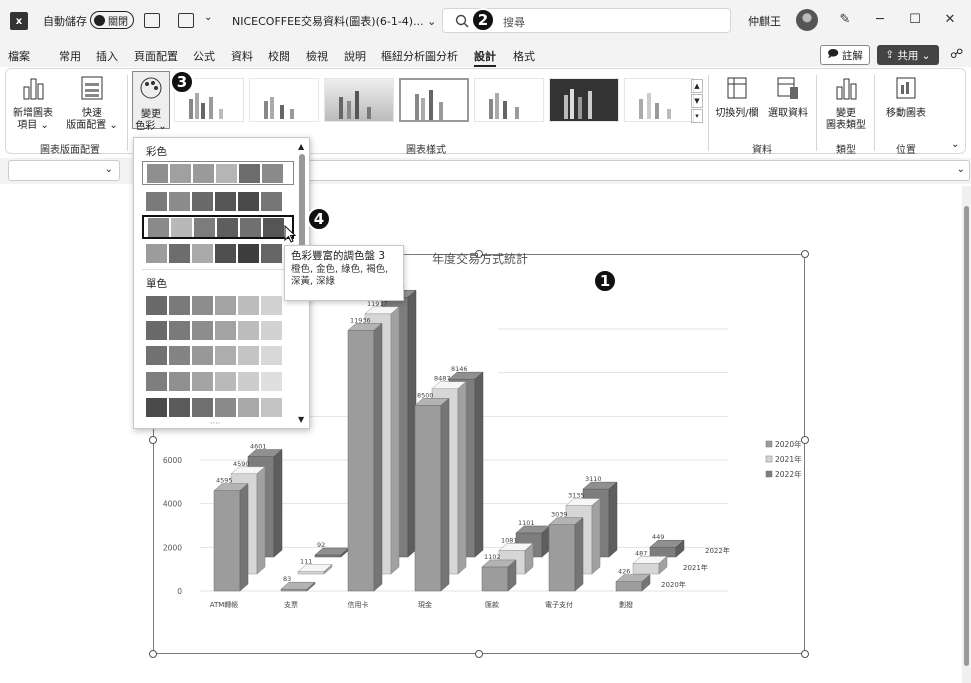 The width and height of the screenshot is (971, 683). What do you see at coordinates (151, 120) in the screenshot?
I see `change-colors-label: 變更 色彩 ⌄` at bounding box center [151, 120].